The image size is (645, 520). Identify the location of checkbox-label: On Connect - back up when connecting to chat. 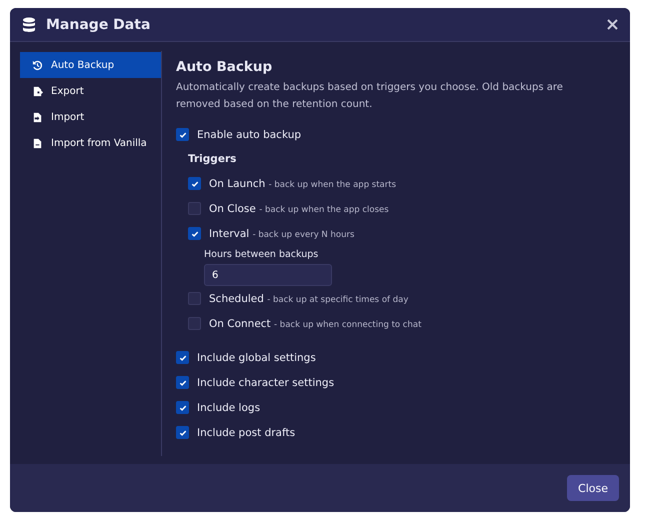
(315, 324).